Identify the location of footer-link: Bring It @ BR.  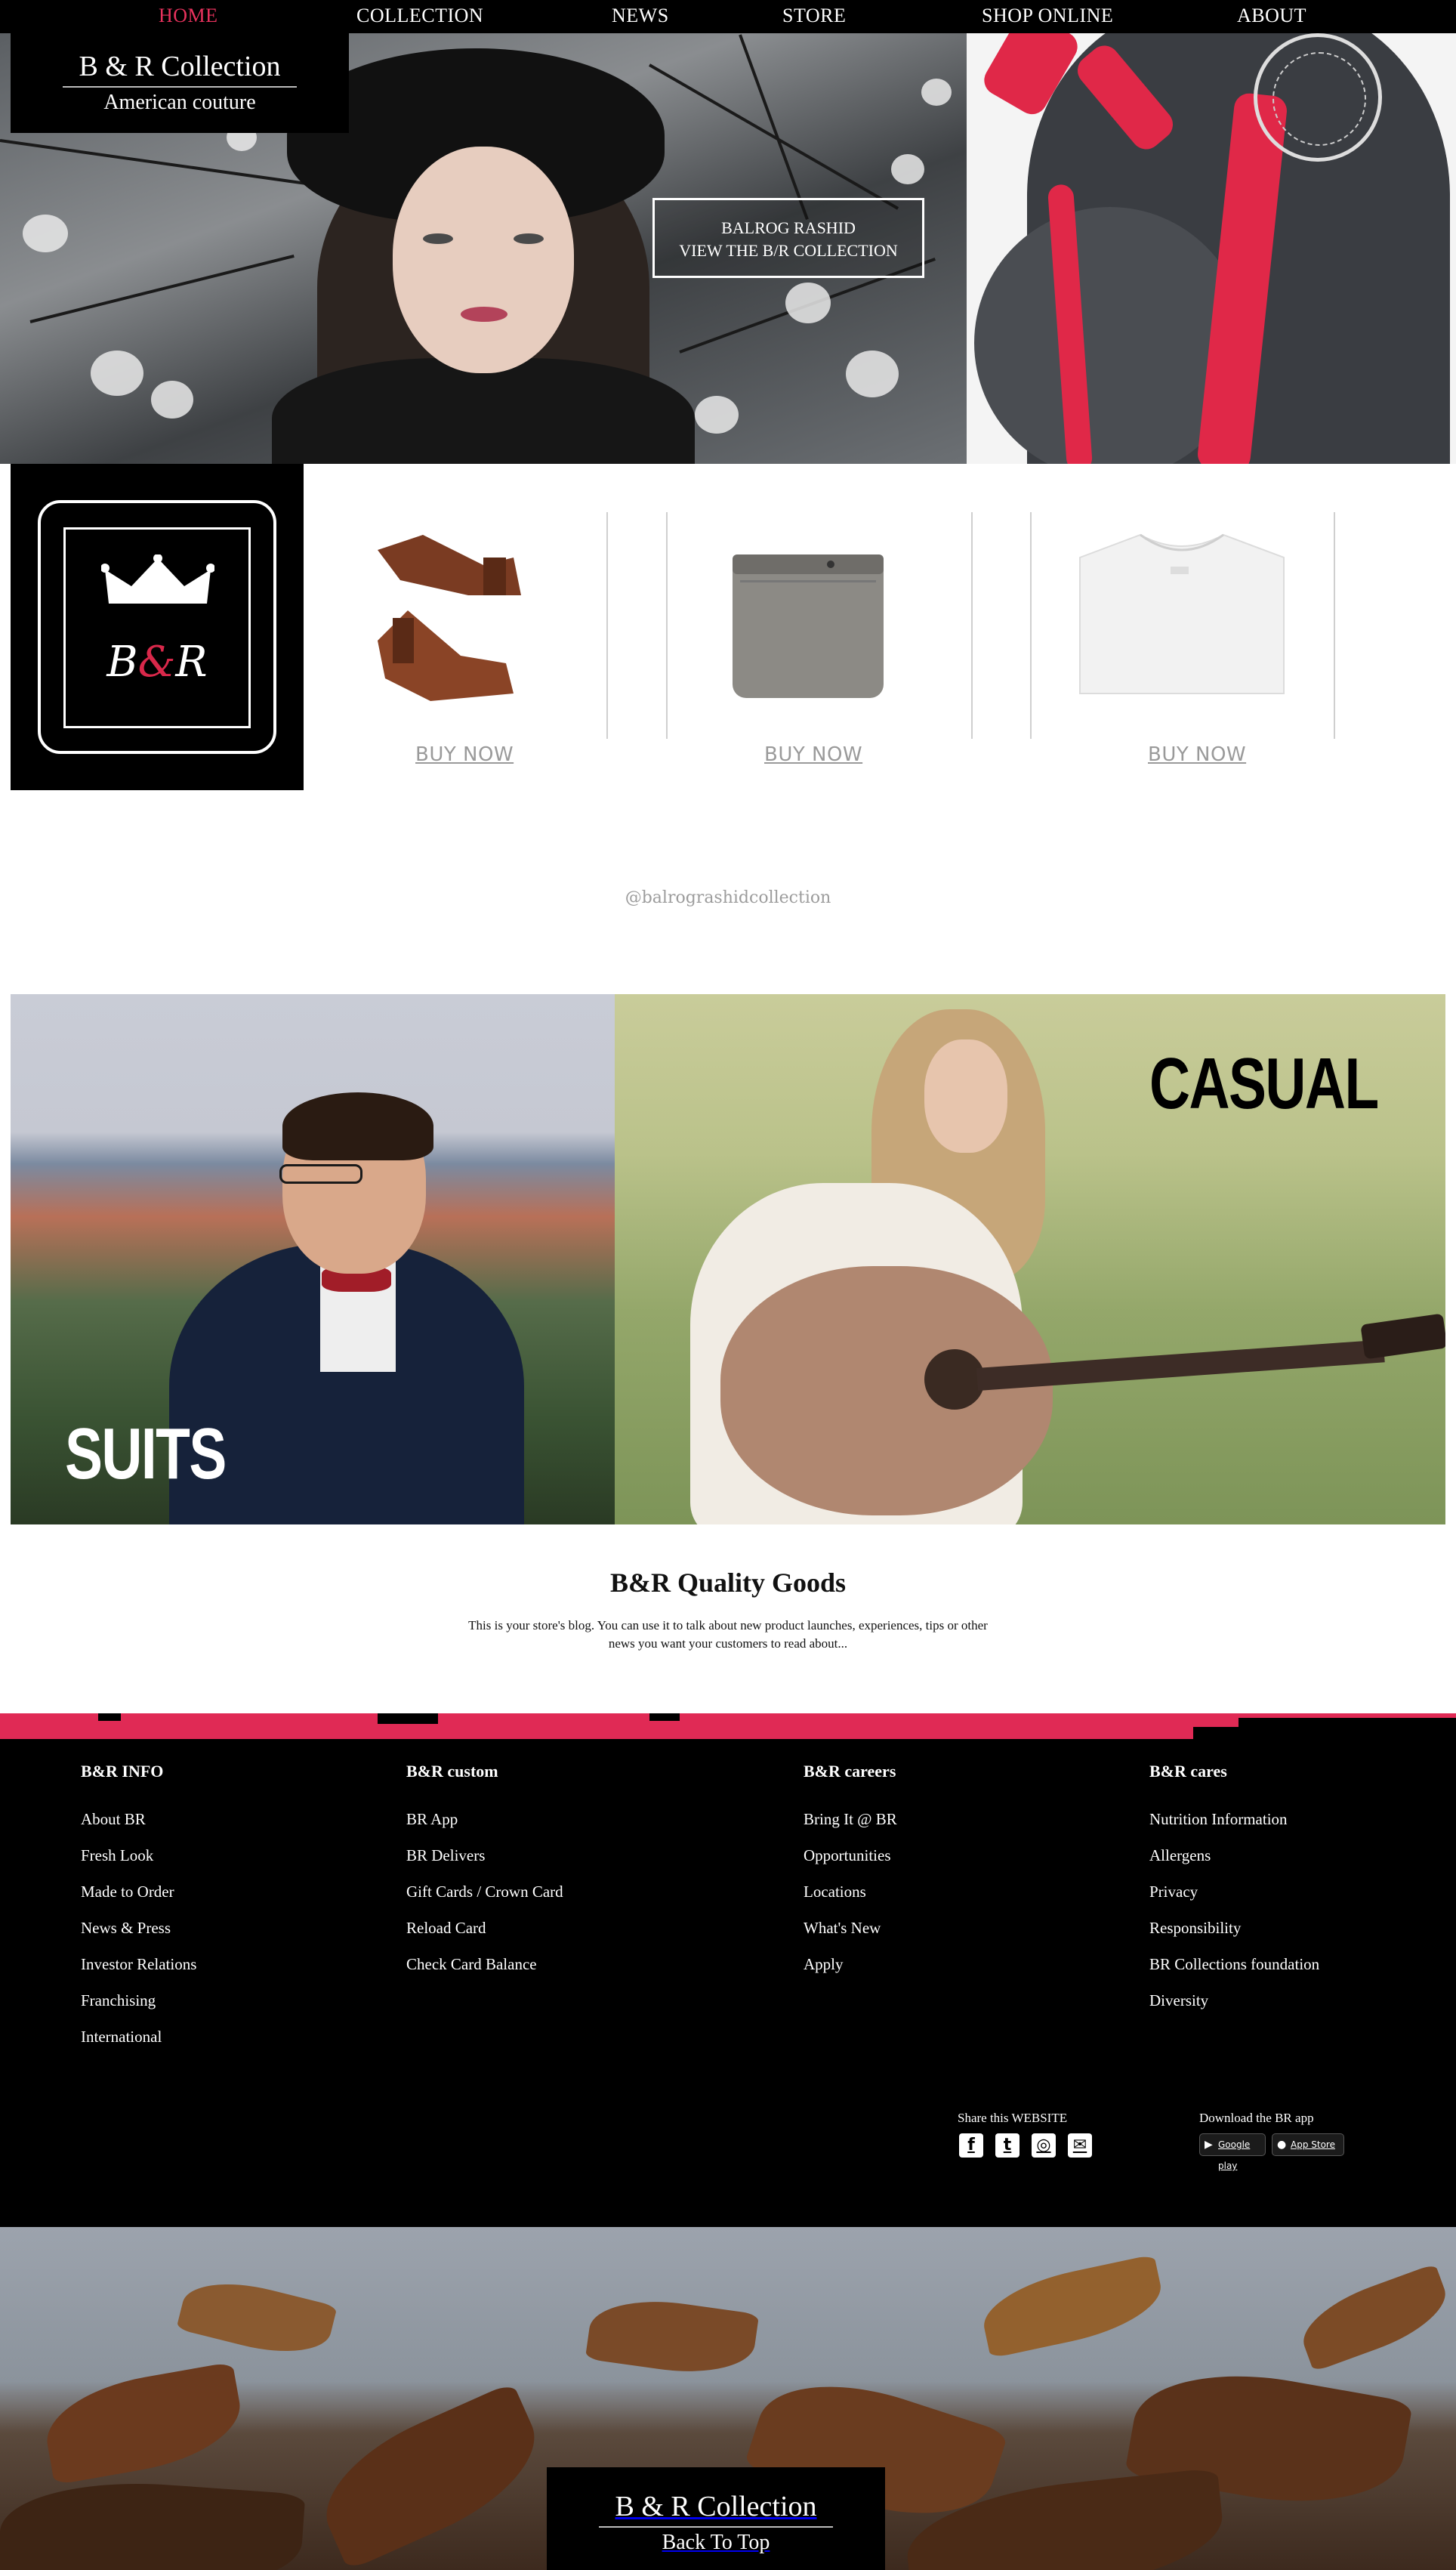
(850, 1820).